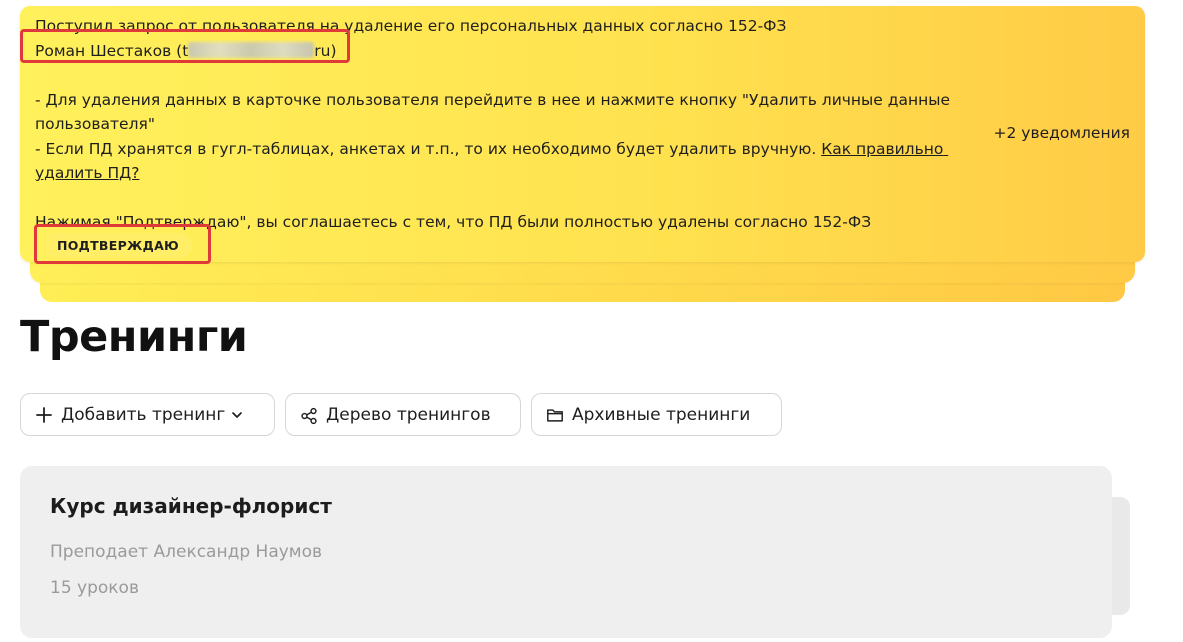 This screenshot has width=1183, height=642. What do you see at coordinates (186, 552) in the screenshot?
I see `training-teacher: Преподает Александр Наумов` at bounding box center [186, 552].